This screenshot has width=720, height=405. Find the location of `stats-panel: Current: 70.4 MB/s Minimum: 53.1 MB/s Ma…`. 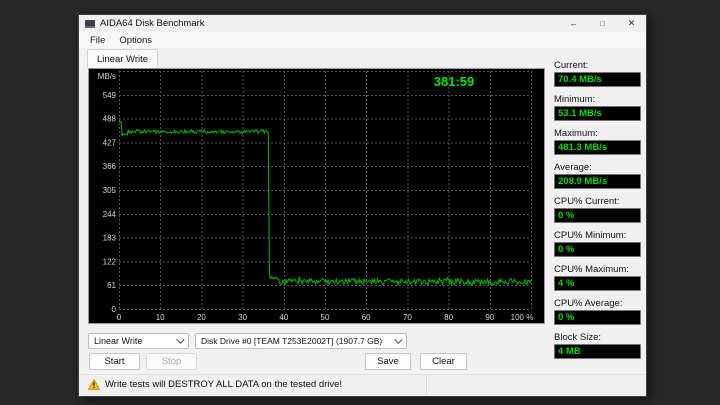

stats-panel: Current: 70.4 MB/s Minimum: 53.1 MB/s Ma… is located at coordinates (597, 213).